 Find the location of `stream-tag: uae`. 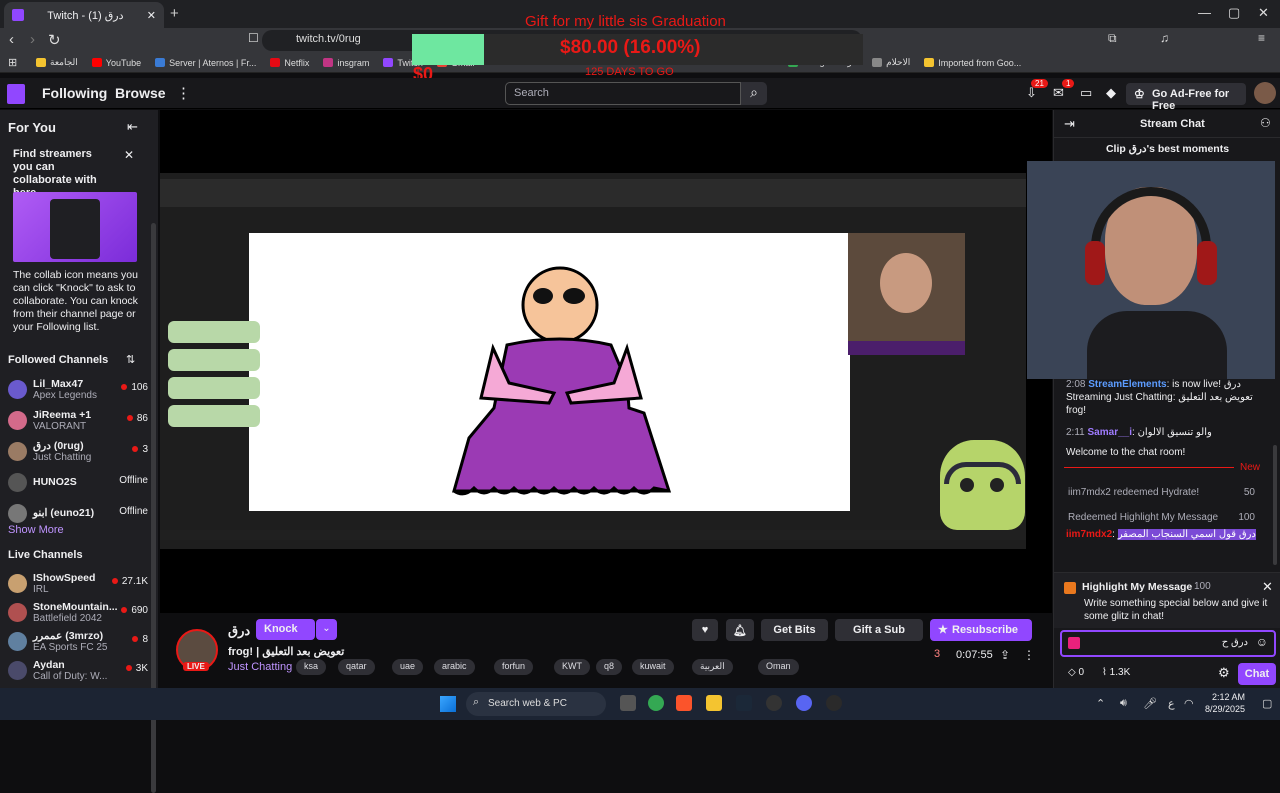

stream-tag: uae is located at coordinates (408, 667).